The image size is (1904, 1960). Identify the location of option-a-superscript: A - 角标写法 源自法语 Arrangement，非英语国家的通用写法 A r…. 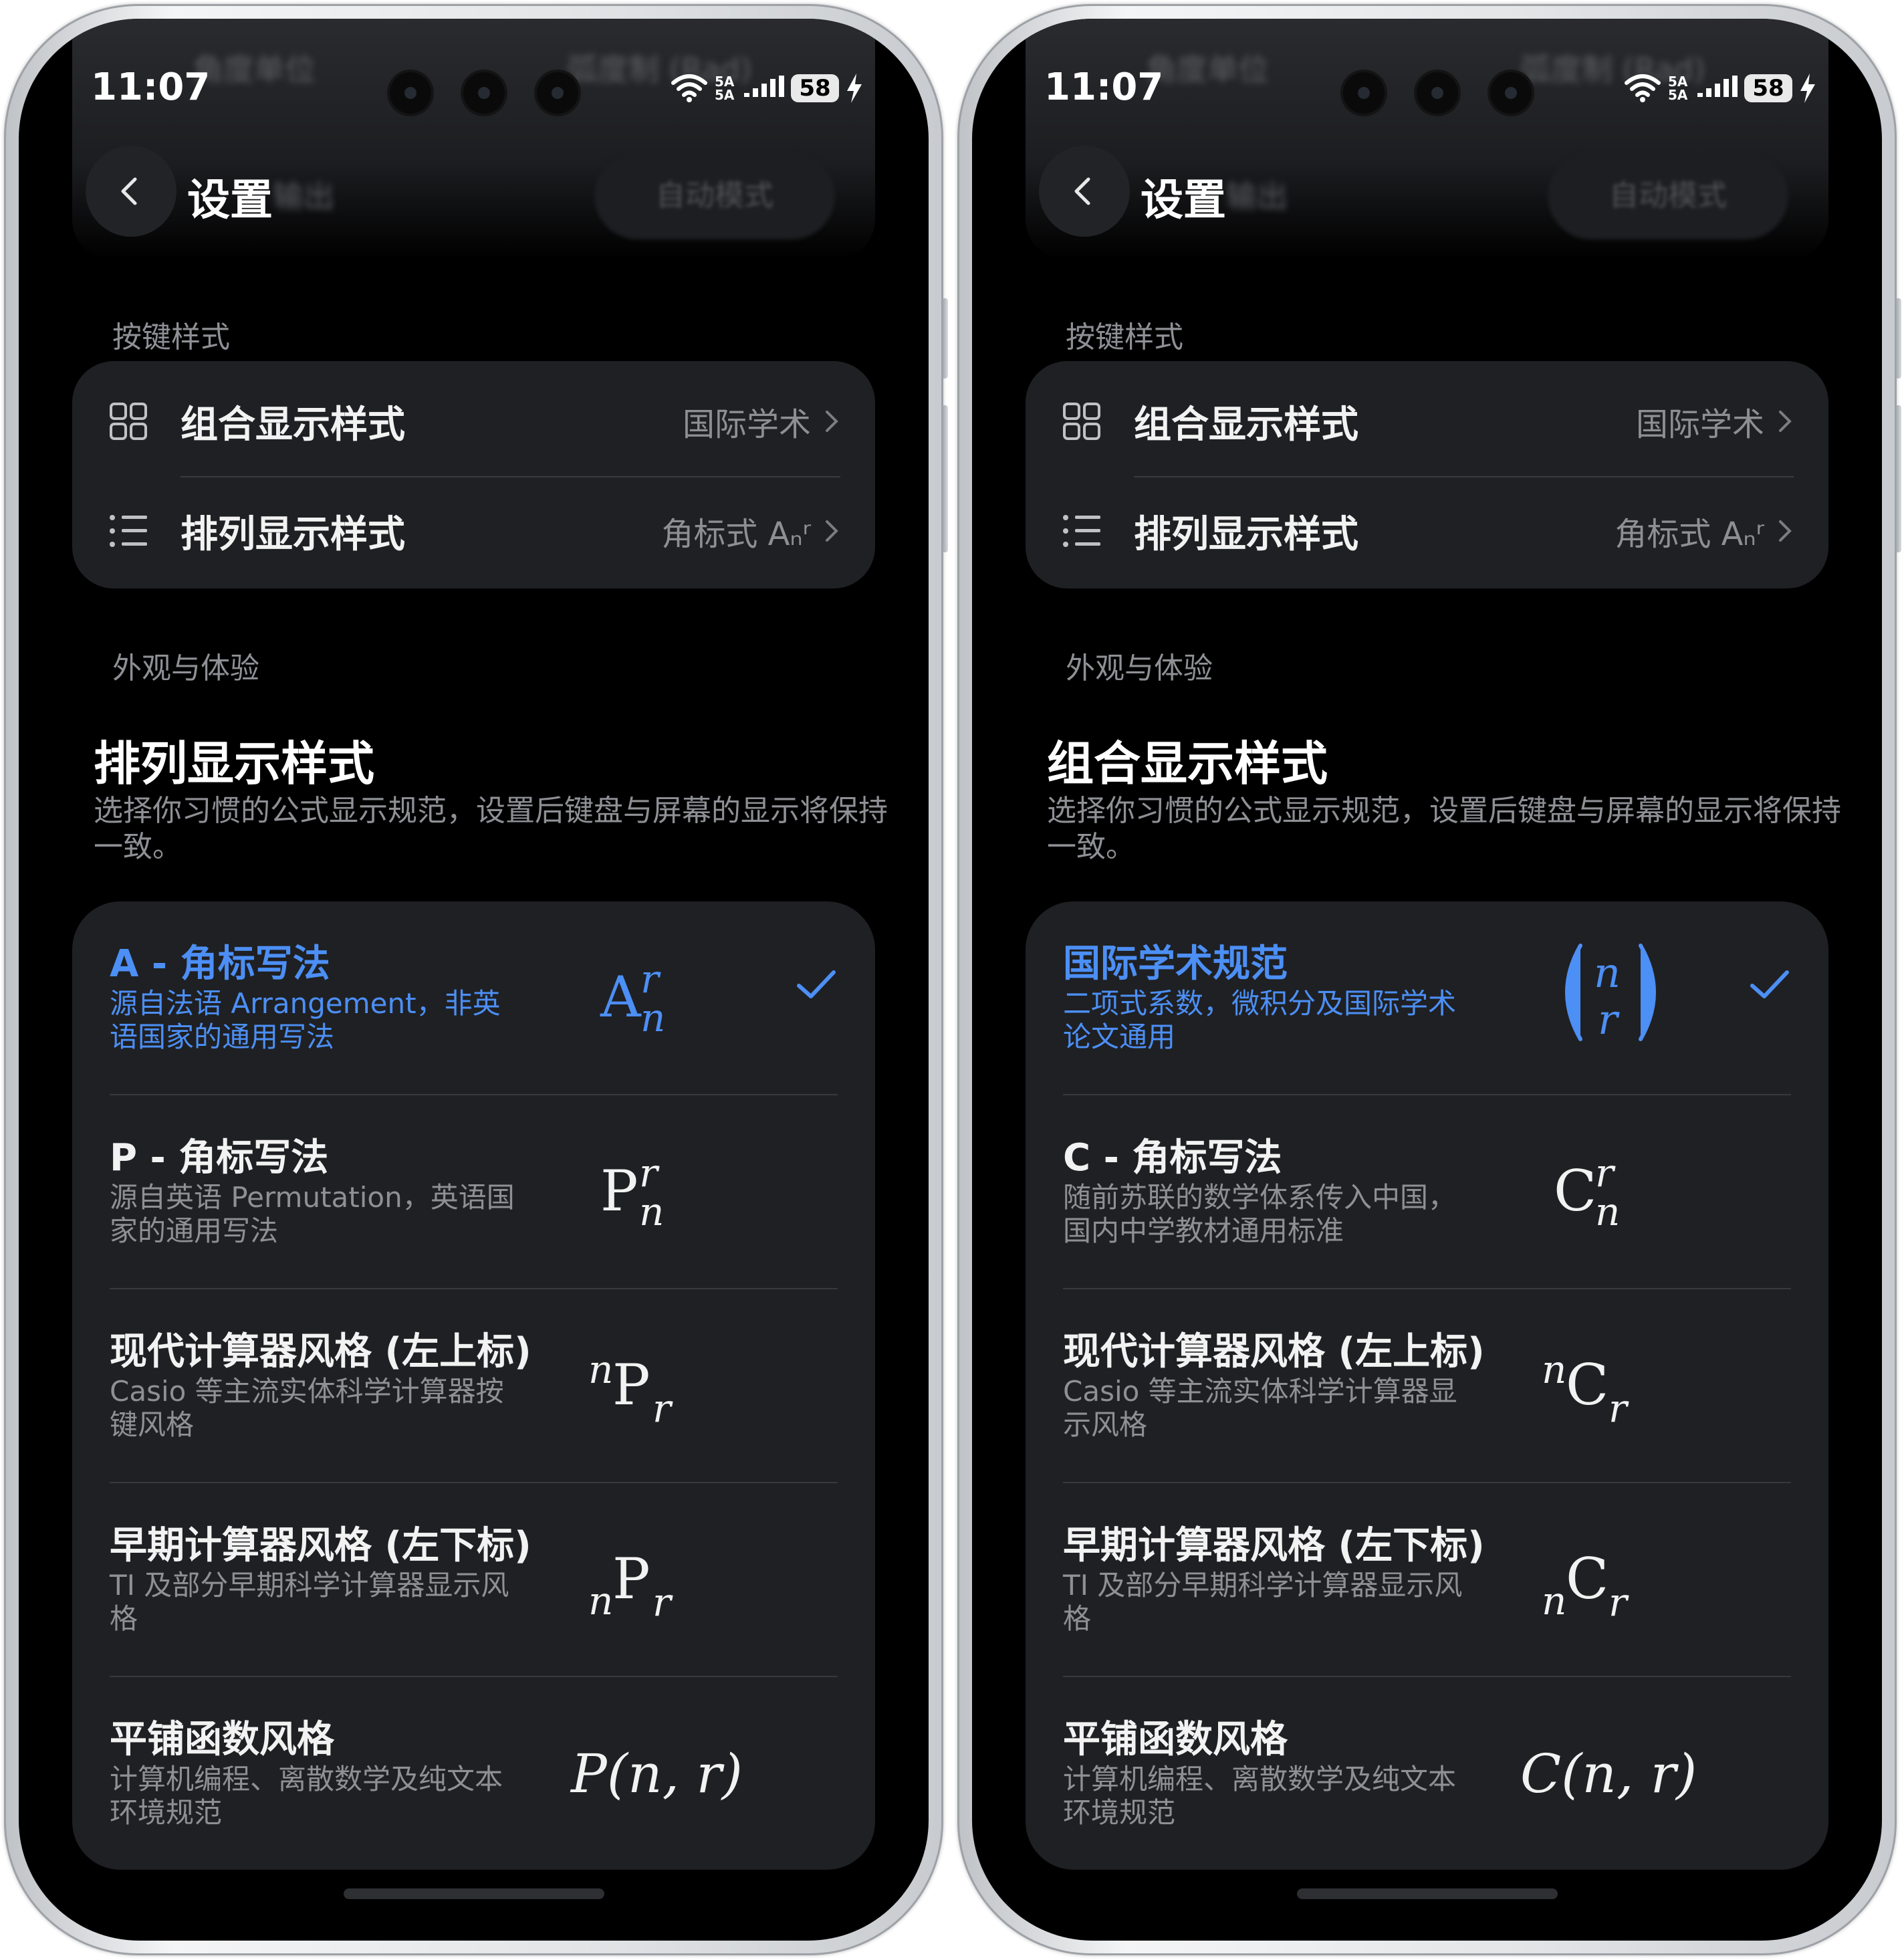
(473, 998).